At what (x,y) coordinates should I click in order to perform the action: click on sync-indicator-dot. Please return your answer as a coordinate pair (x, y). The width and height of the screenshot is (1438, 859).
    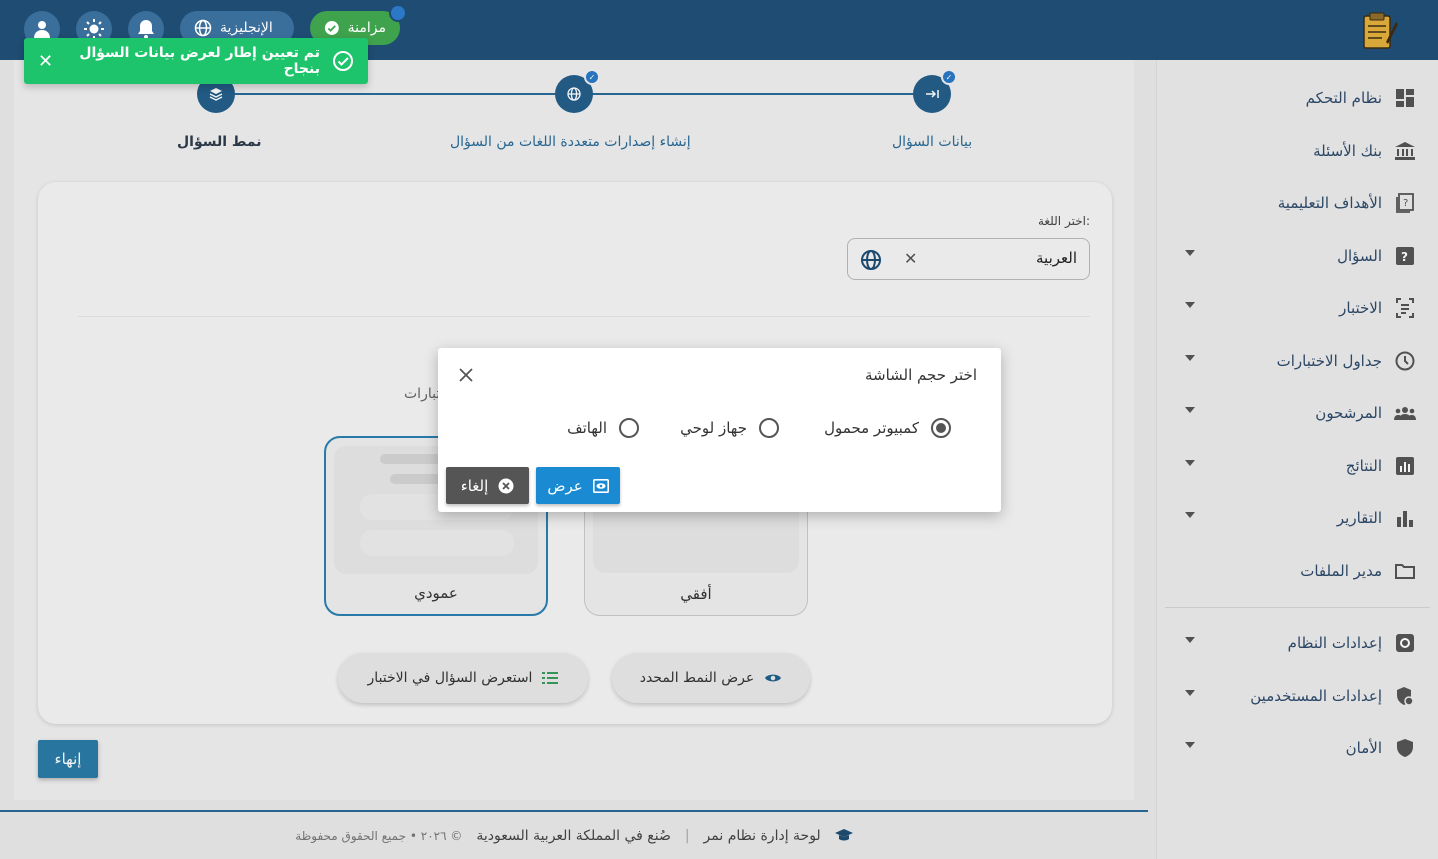
    Looking at the image, I should click on (398, 13).